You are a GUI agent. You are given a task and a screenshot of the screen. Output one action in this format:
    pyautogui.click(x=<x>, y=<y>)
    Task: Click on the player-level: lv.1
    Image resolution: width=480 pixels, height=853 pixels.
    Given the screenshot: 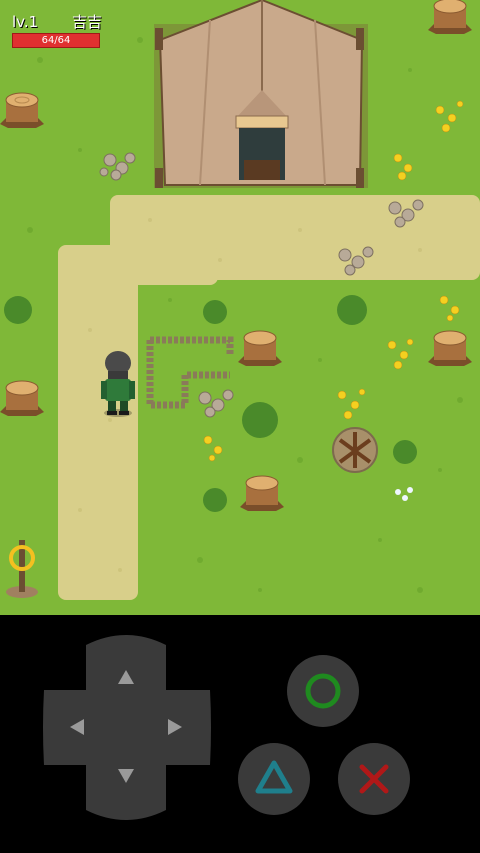 What is the action you would take?
    pyautogui.click(x=25, y=22)
    